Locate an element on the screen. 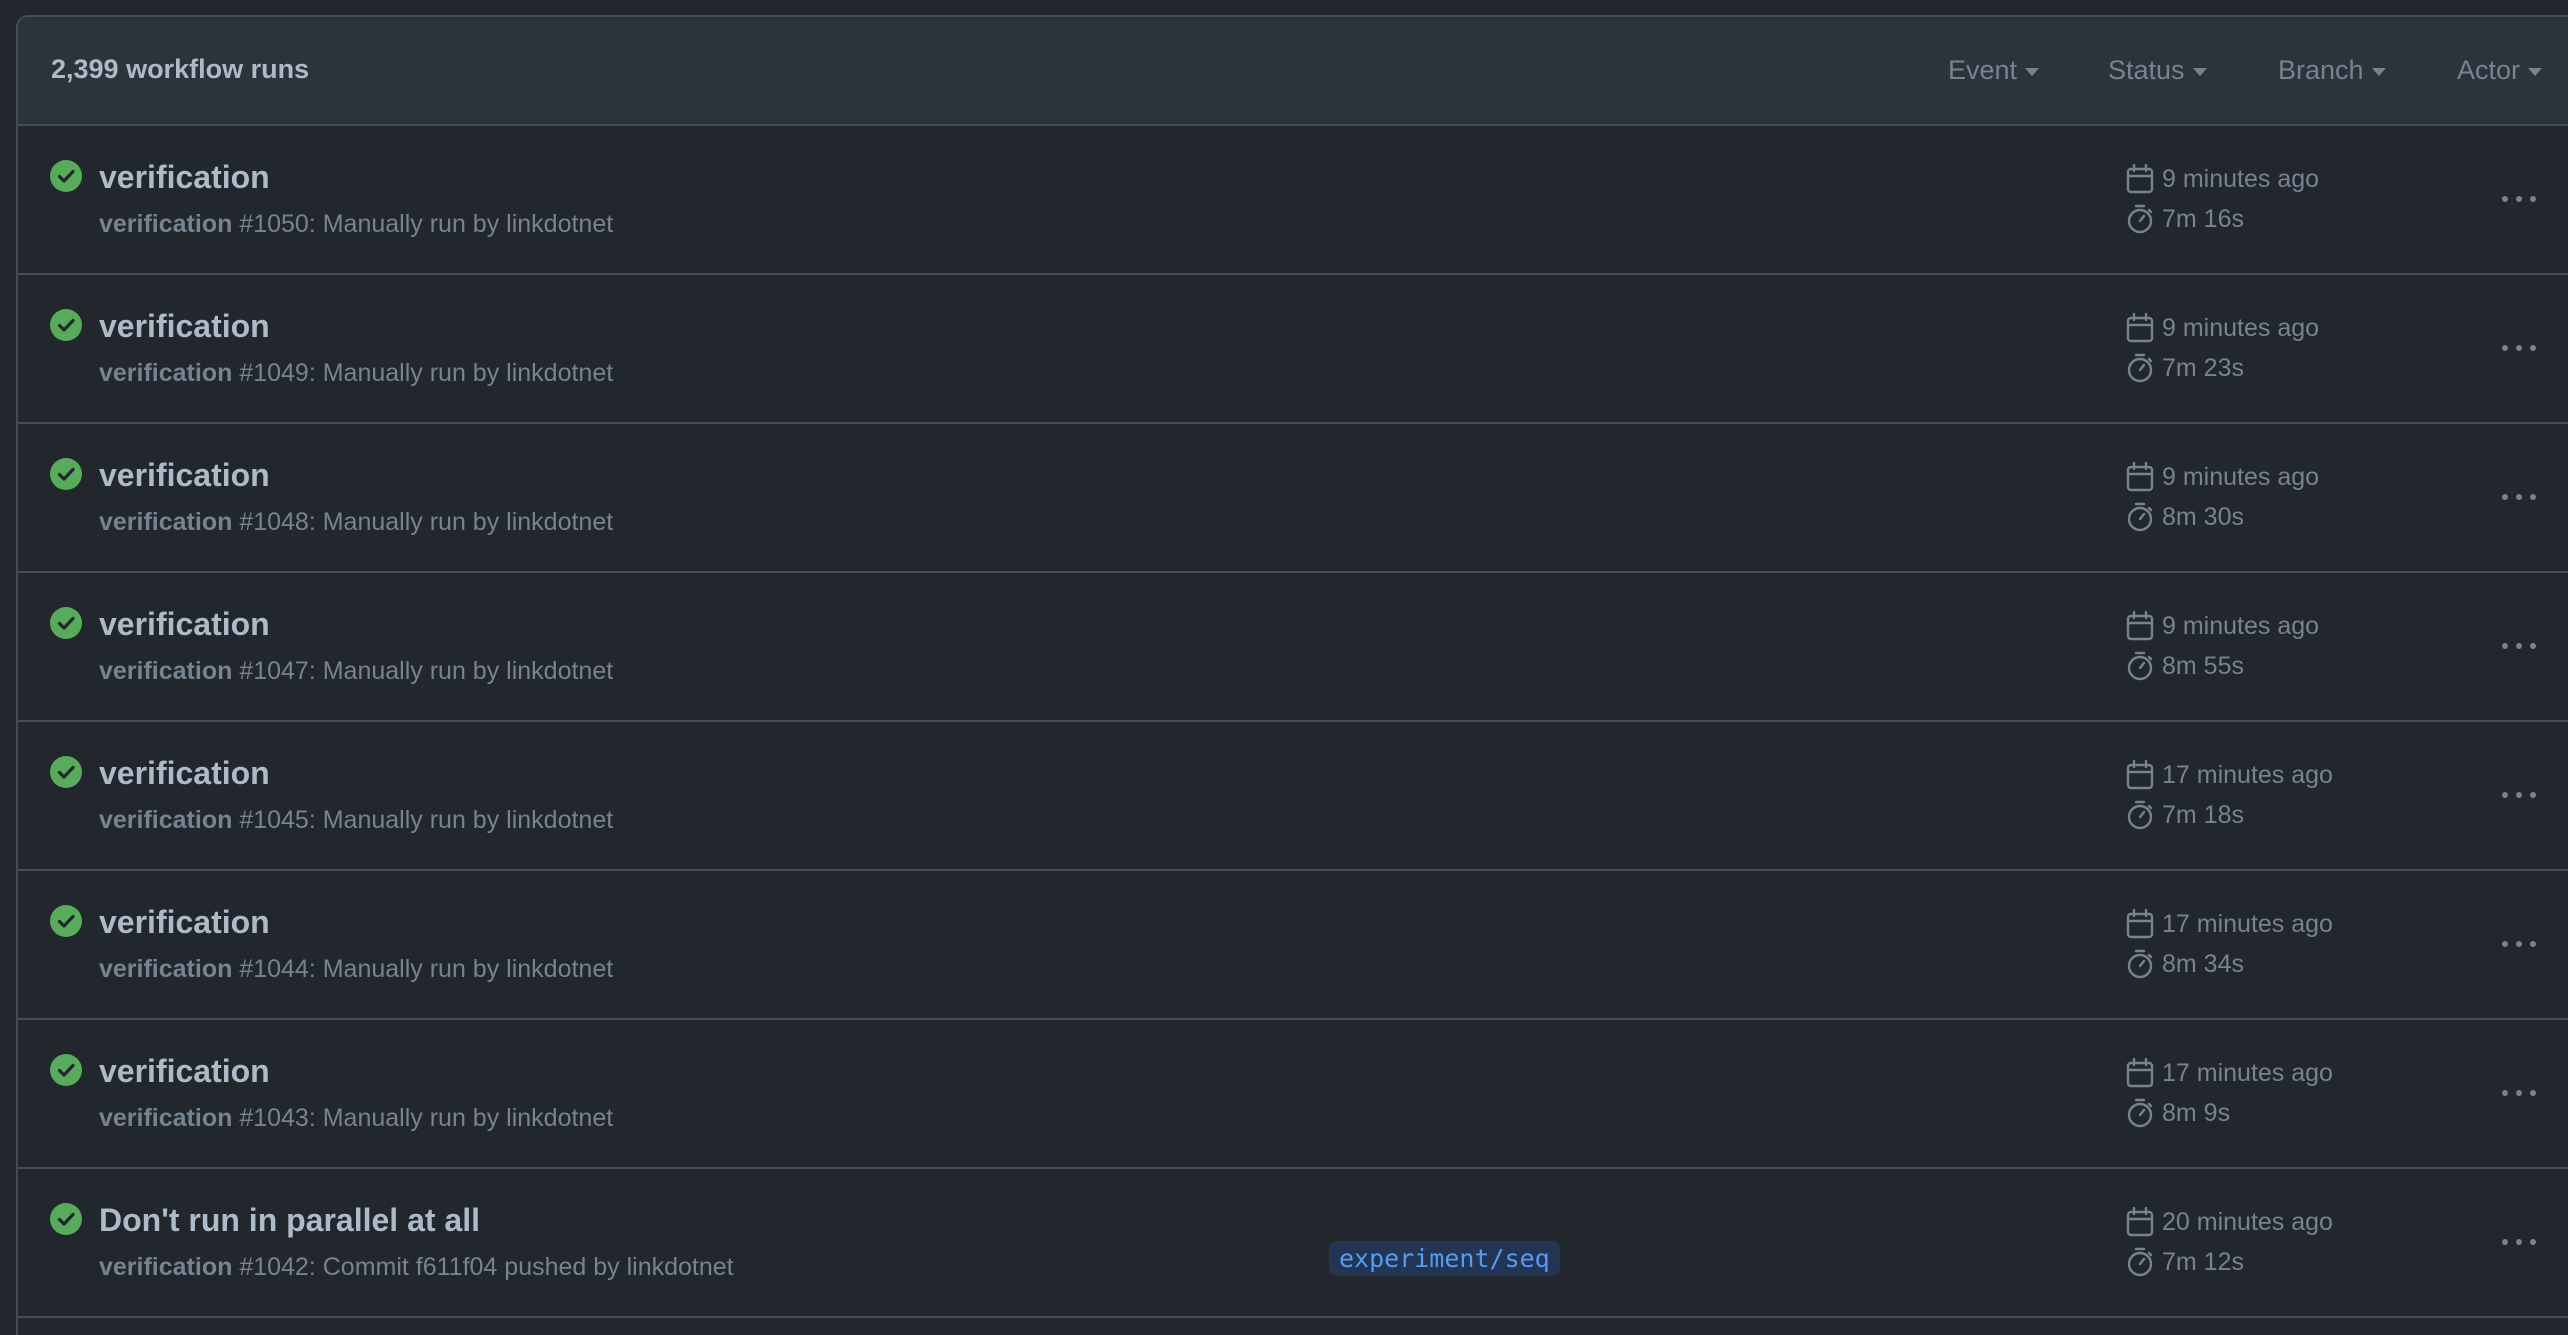  event-filter: Event is located at coordinates (1994, 70).